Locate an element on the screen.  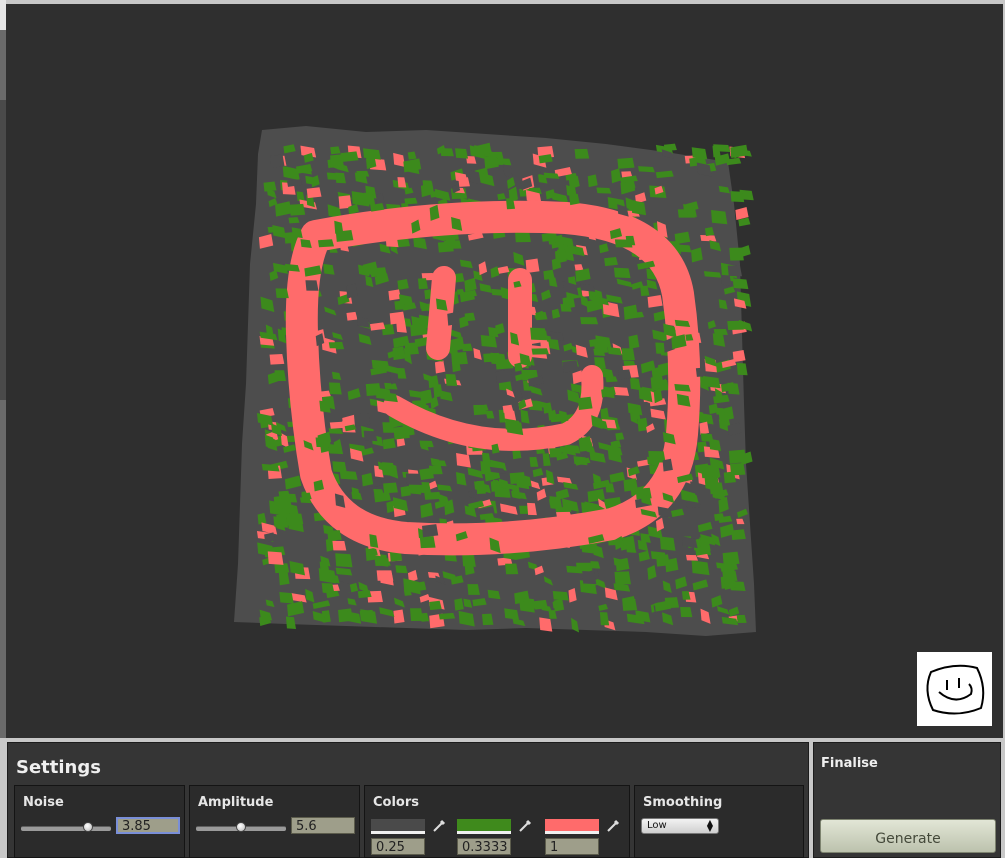
amplitude-label: Amplitude is located at coordinates (236, 802).